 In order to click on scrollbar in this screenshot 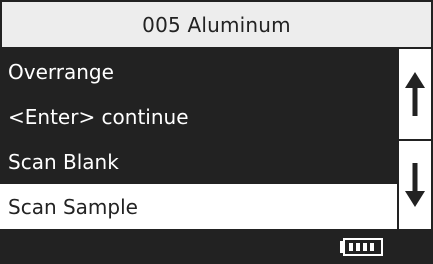, I will do `click(415, 139)`.